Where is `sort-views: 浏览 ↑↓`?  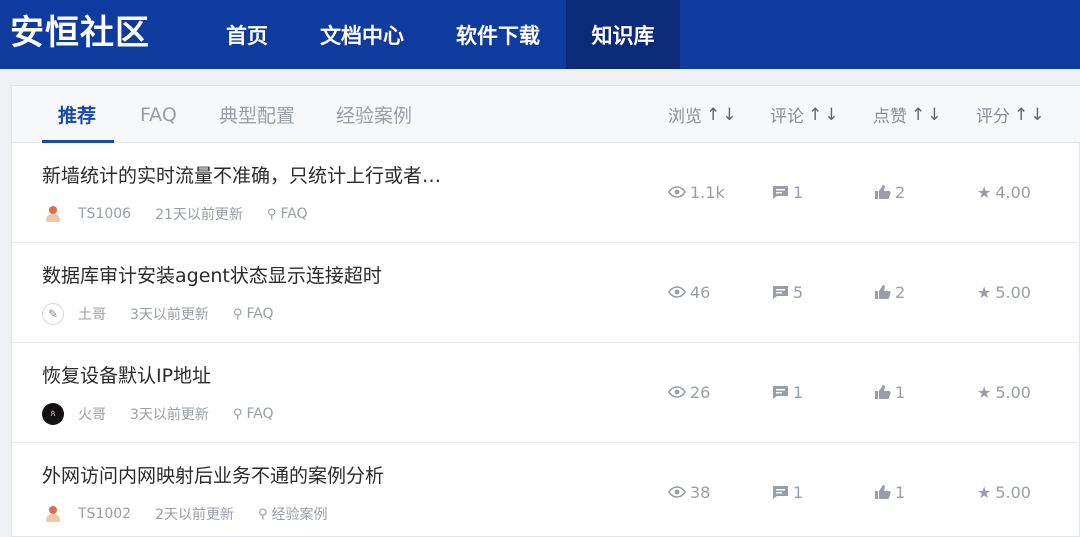 sort-views: 浏览 ↑↓ is located at coordinates (703, 114).